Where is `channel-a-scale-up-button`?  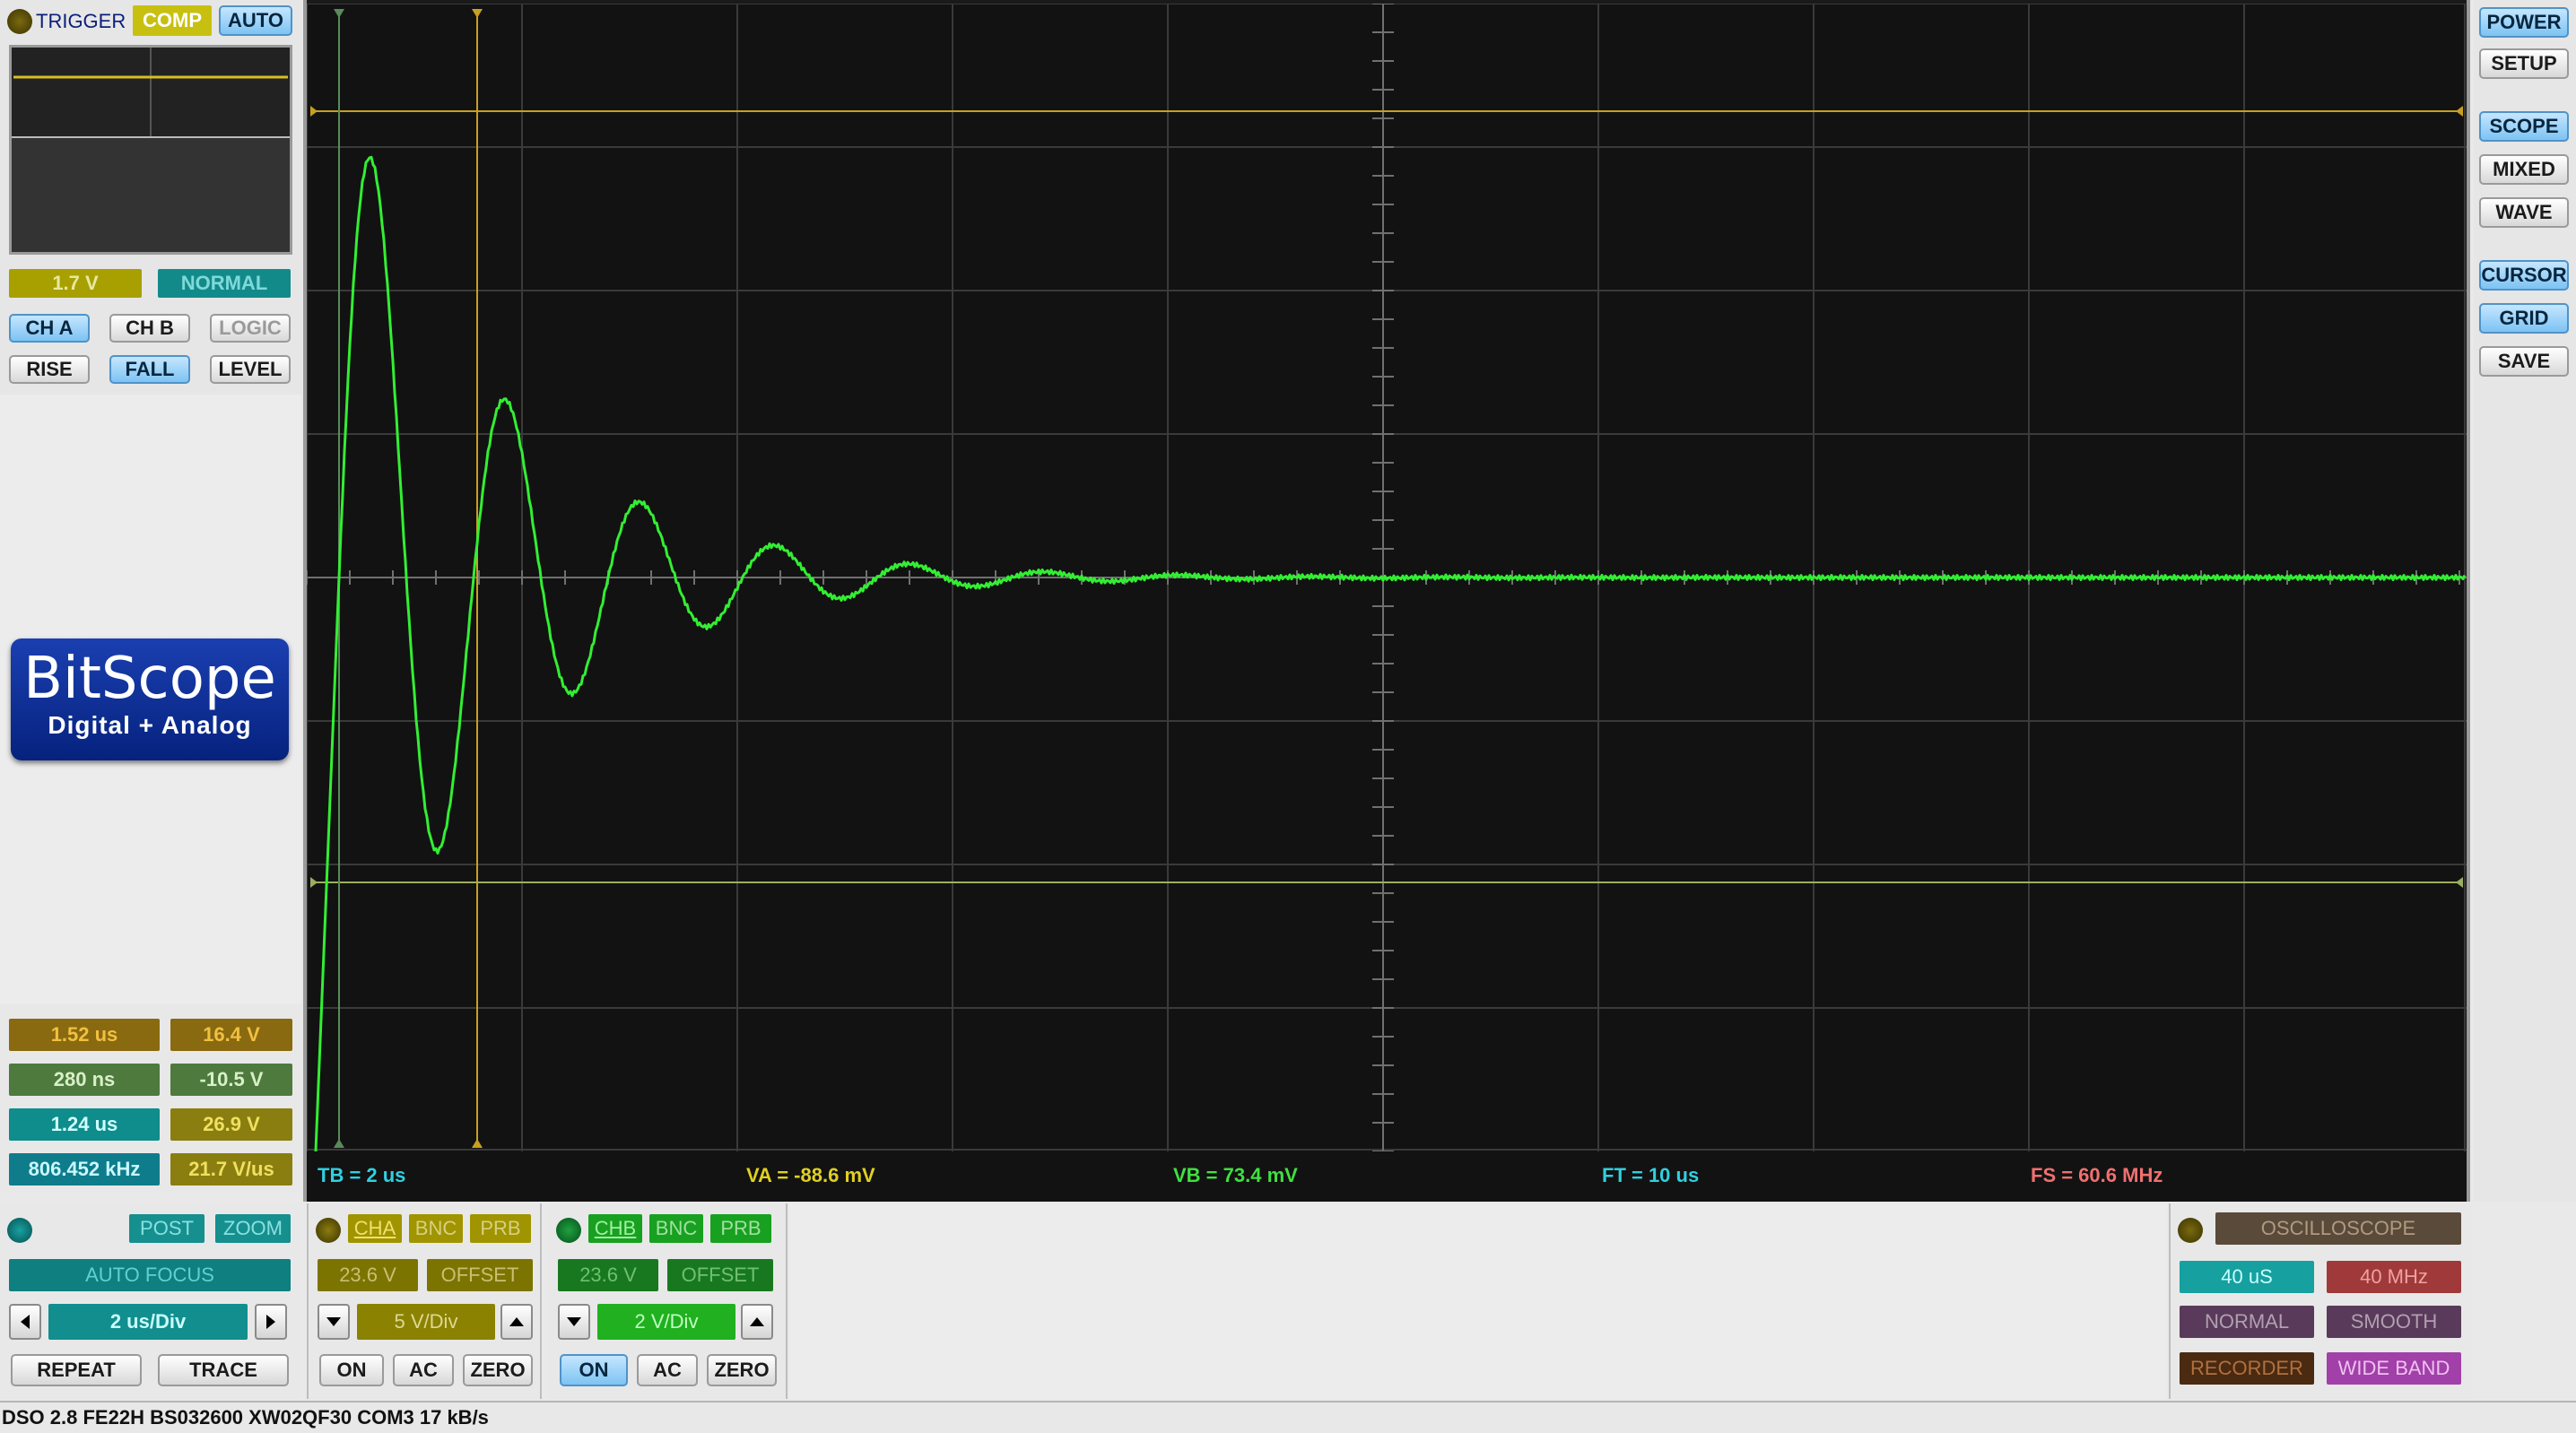
channel-a-scale-up-button is located at coordinates (516, 1322).